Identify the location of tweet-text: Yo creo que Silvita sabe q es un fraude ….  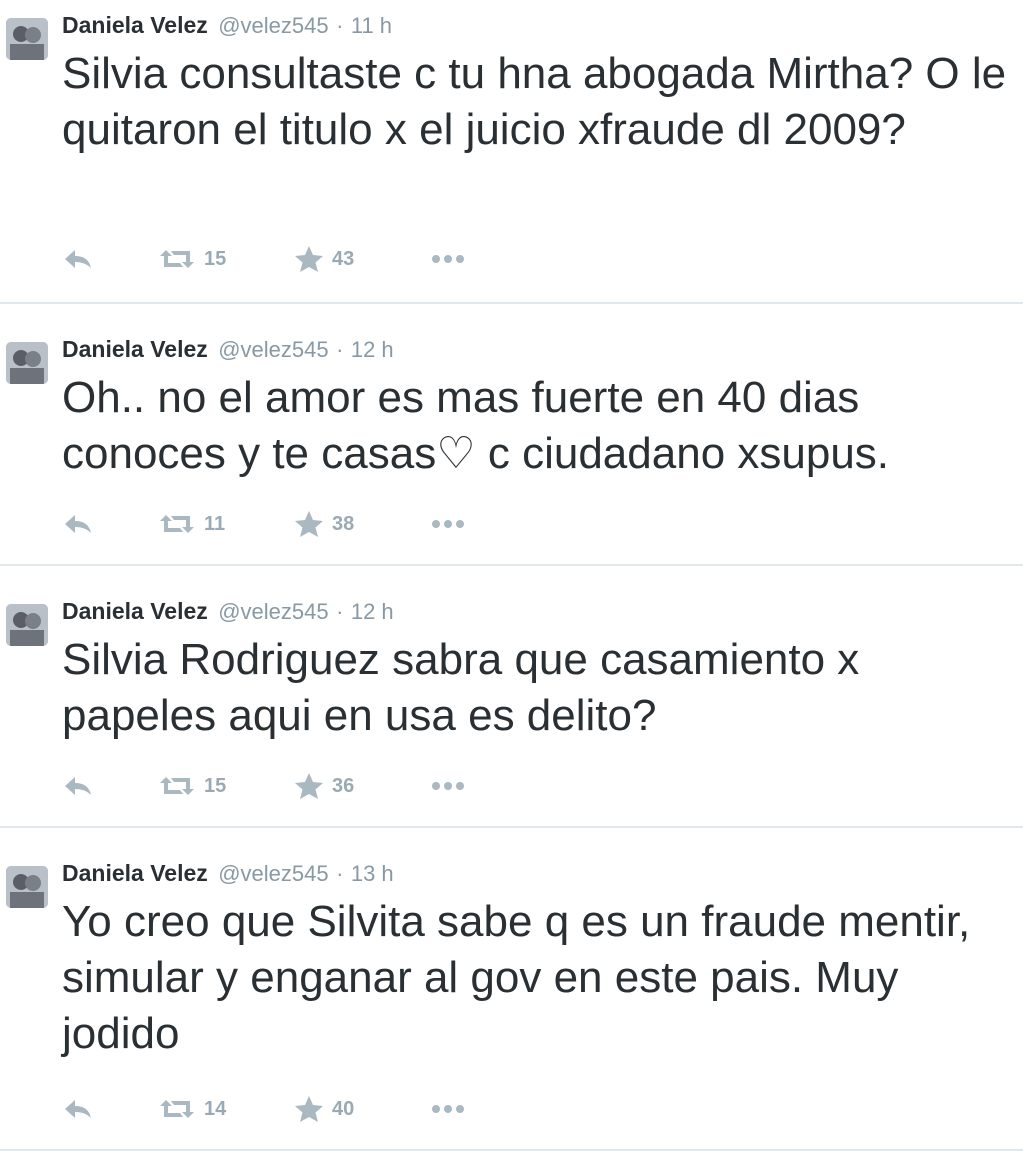
(516, 977).